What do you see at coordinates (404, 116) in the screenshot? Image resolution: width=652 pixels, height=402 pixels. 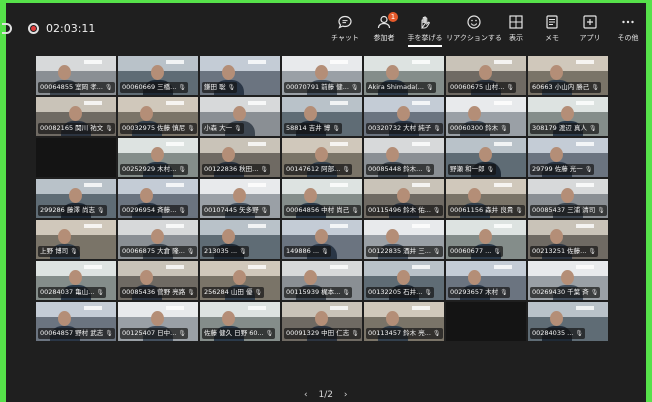 I see `participant-tile: 00320732 大村 純子 🎙` at bounding box center [404, 116].